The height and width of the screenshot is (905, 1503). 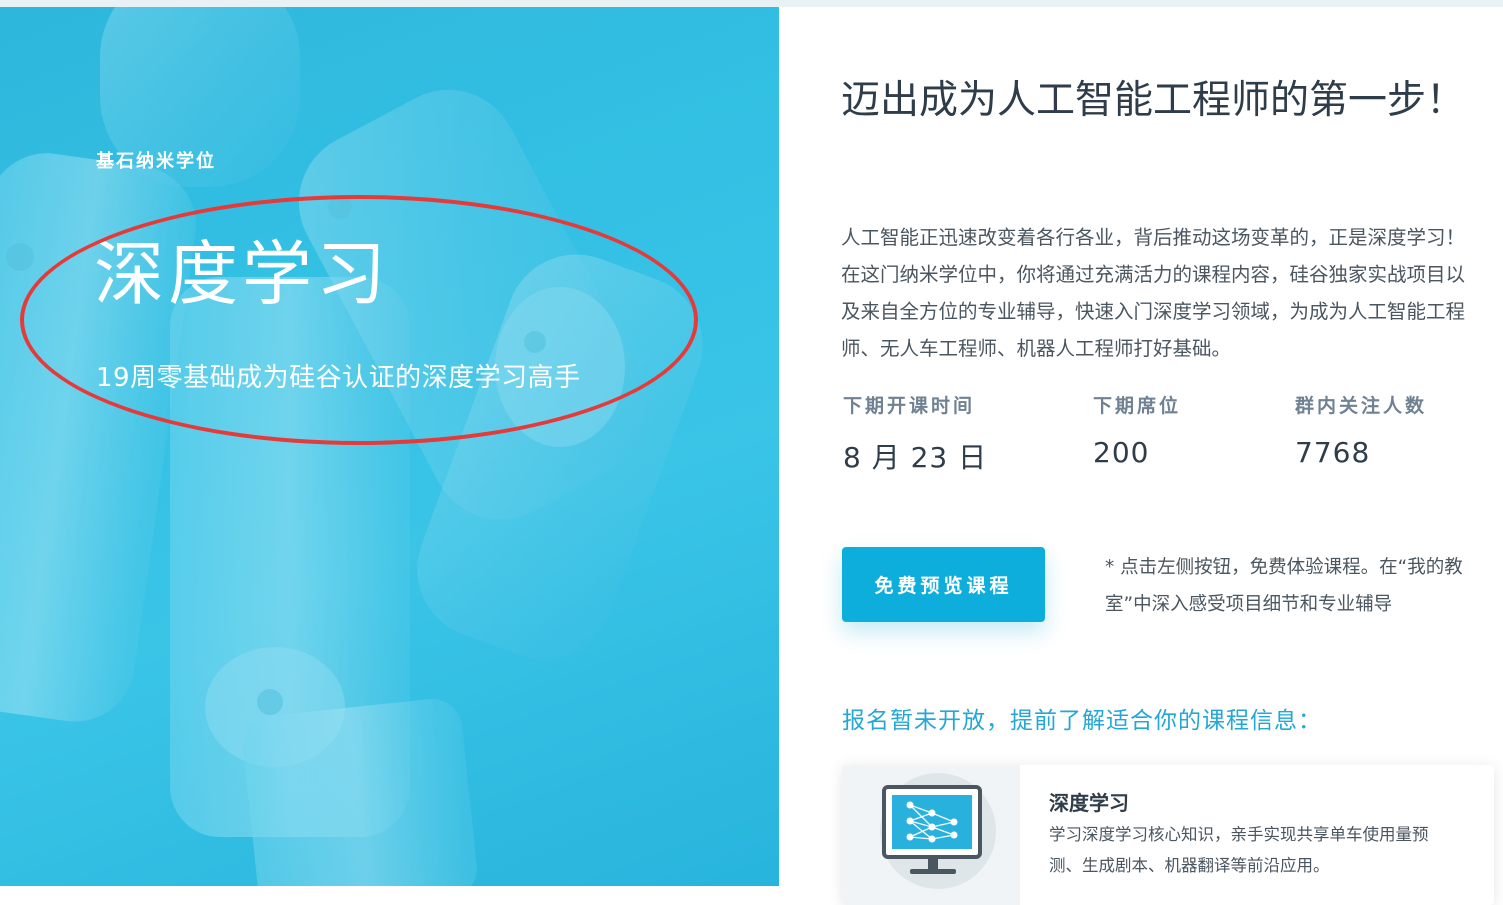 I want to click on top-strip, so click(x=751, y=3).